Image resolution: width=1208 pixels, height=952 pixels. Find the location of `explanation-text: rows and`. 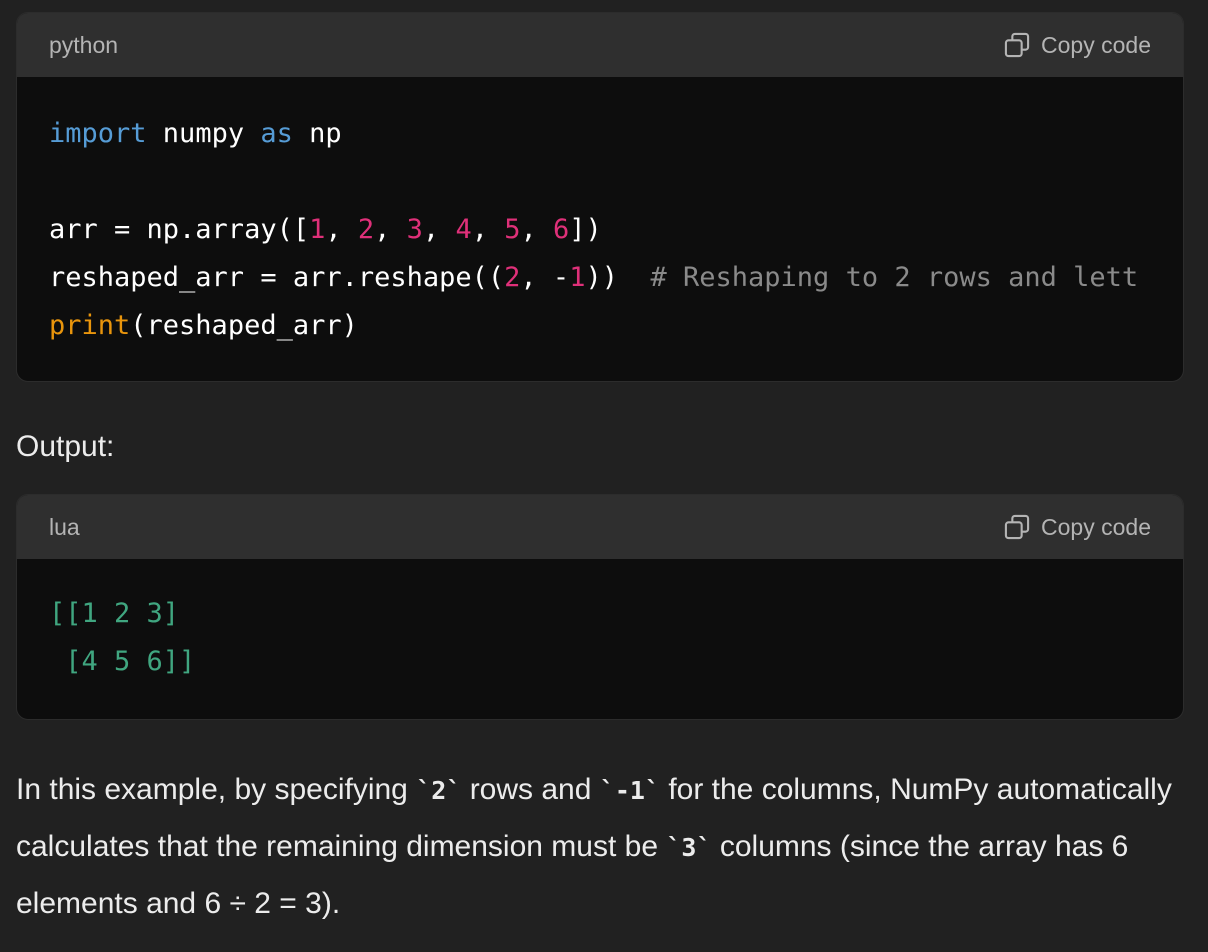

explanation-text: rows and is located at coordinates (530, 789).